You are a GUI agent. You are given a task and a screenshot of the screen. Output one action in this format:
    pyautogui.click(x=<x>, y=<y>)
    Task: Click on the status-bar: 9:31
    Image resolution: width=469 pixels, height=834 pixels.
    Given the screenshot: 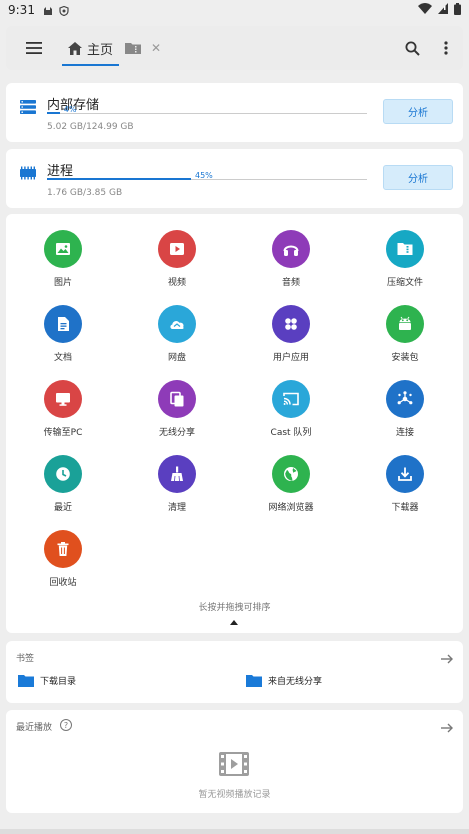 What is the action you would take?
    pyautogui.click(x=234, y=10)
    